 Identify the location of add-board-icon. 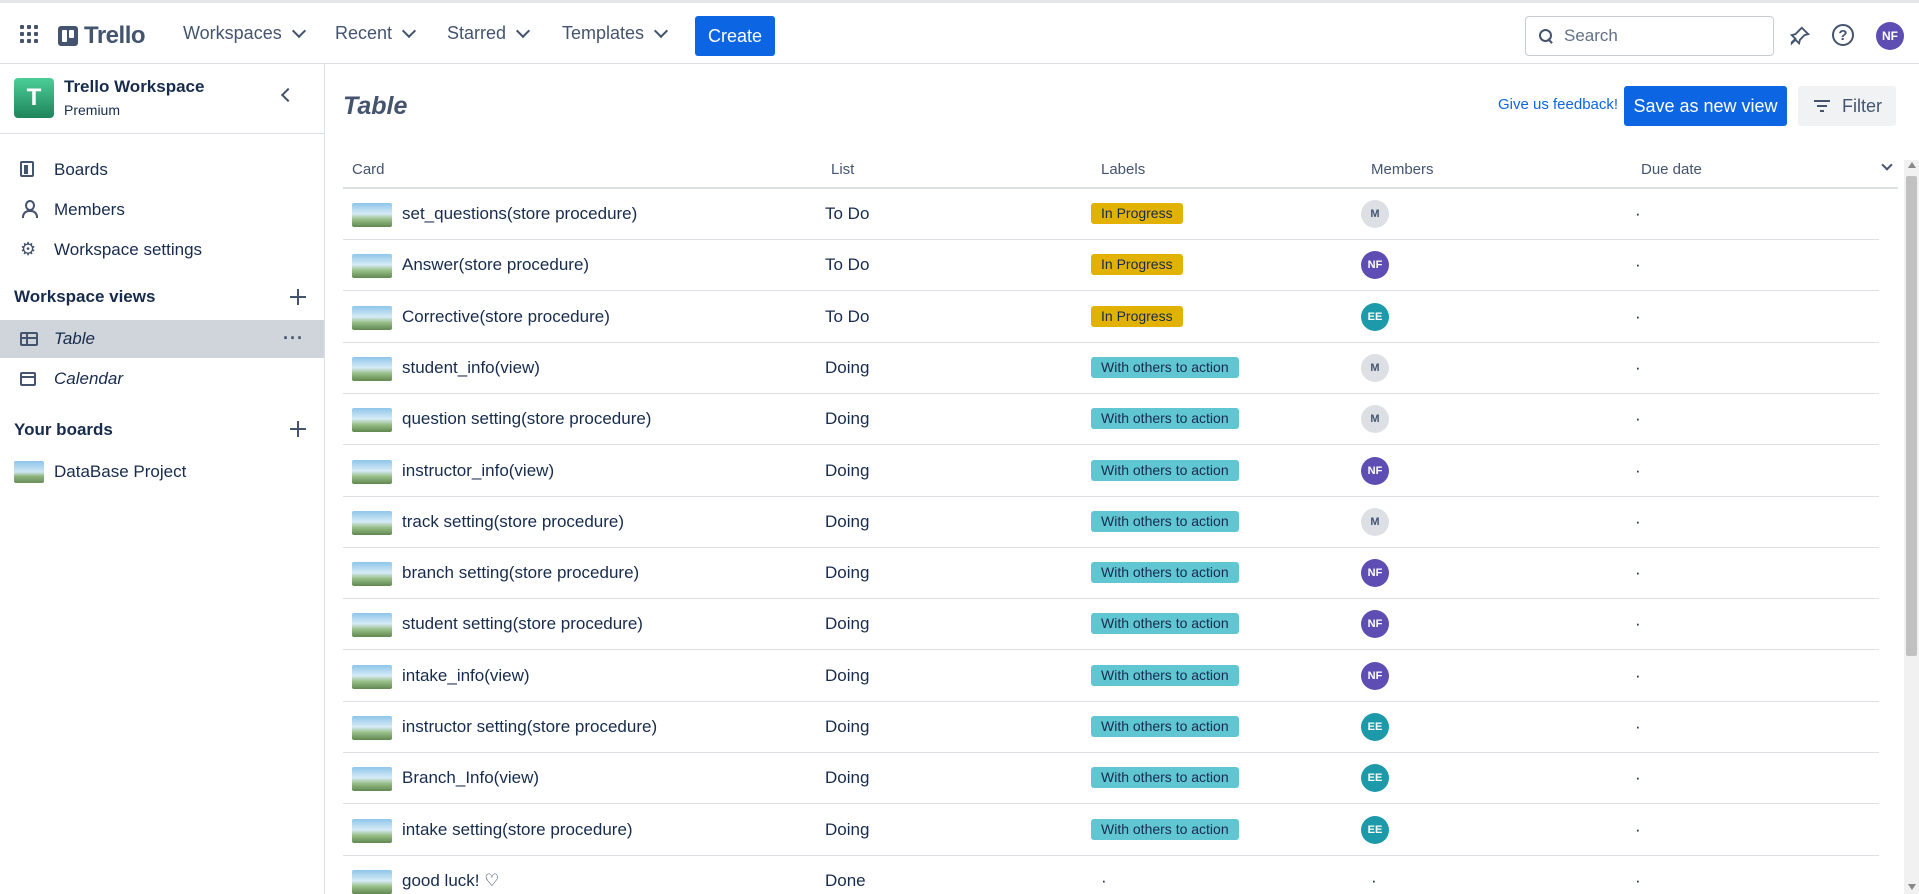
(298, 429).